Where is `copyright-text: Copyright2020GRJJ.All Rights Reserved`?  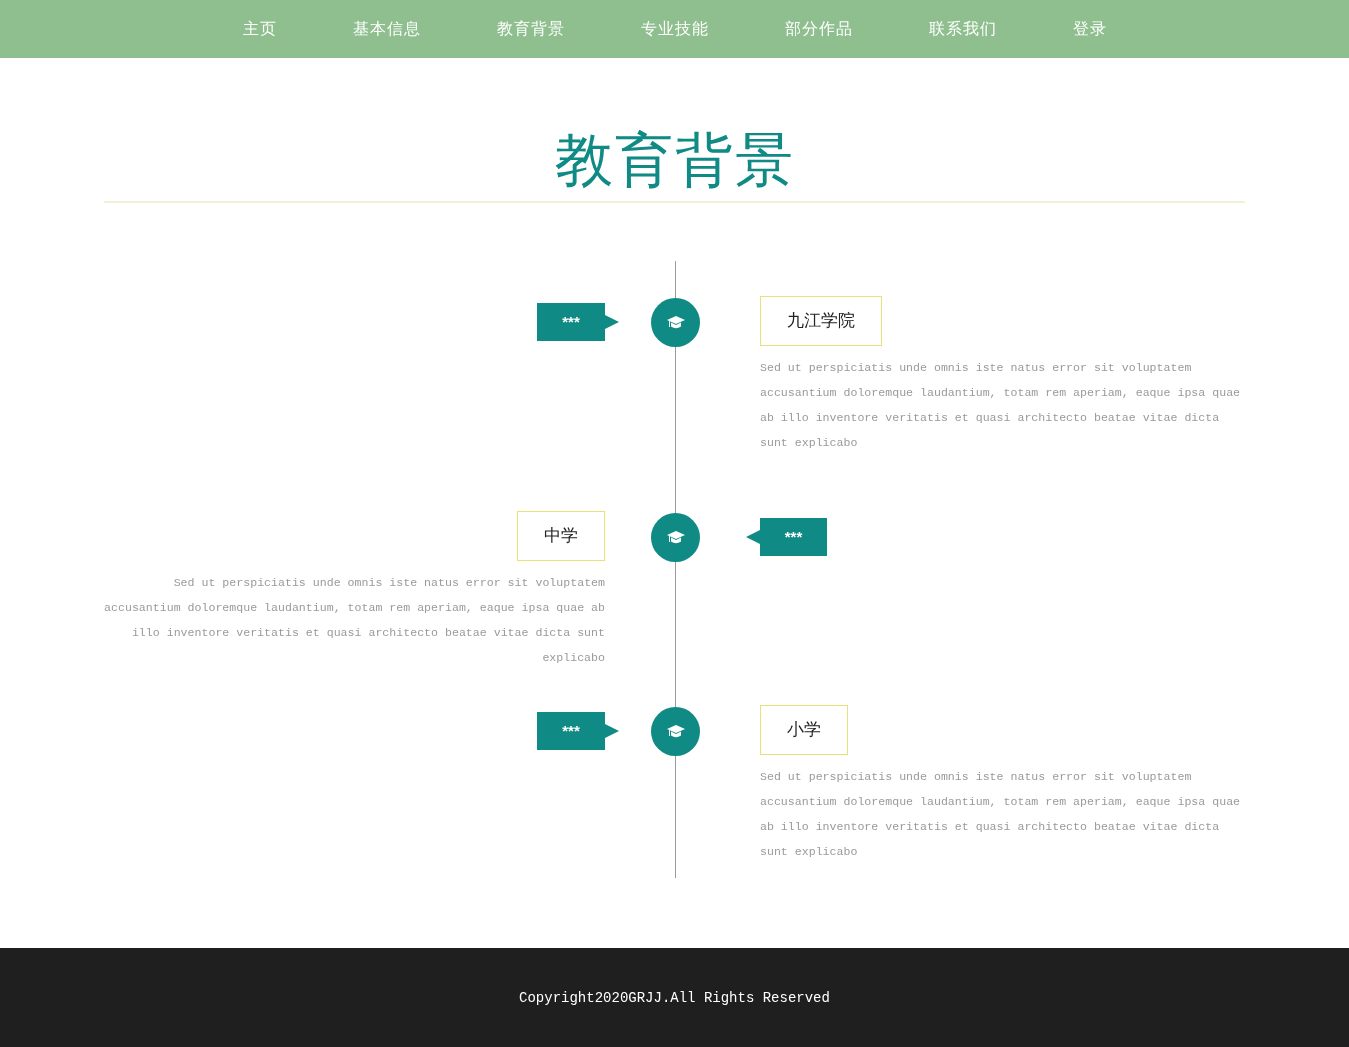
copyright-text: Copyright2020GRJJ.All Rights Reserved is located at coordinates (674, 998).